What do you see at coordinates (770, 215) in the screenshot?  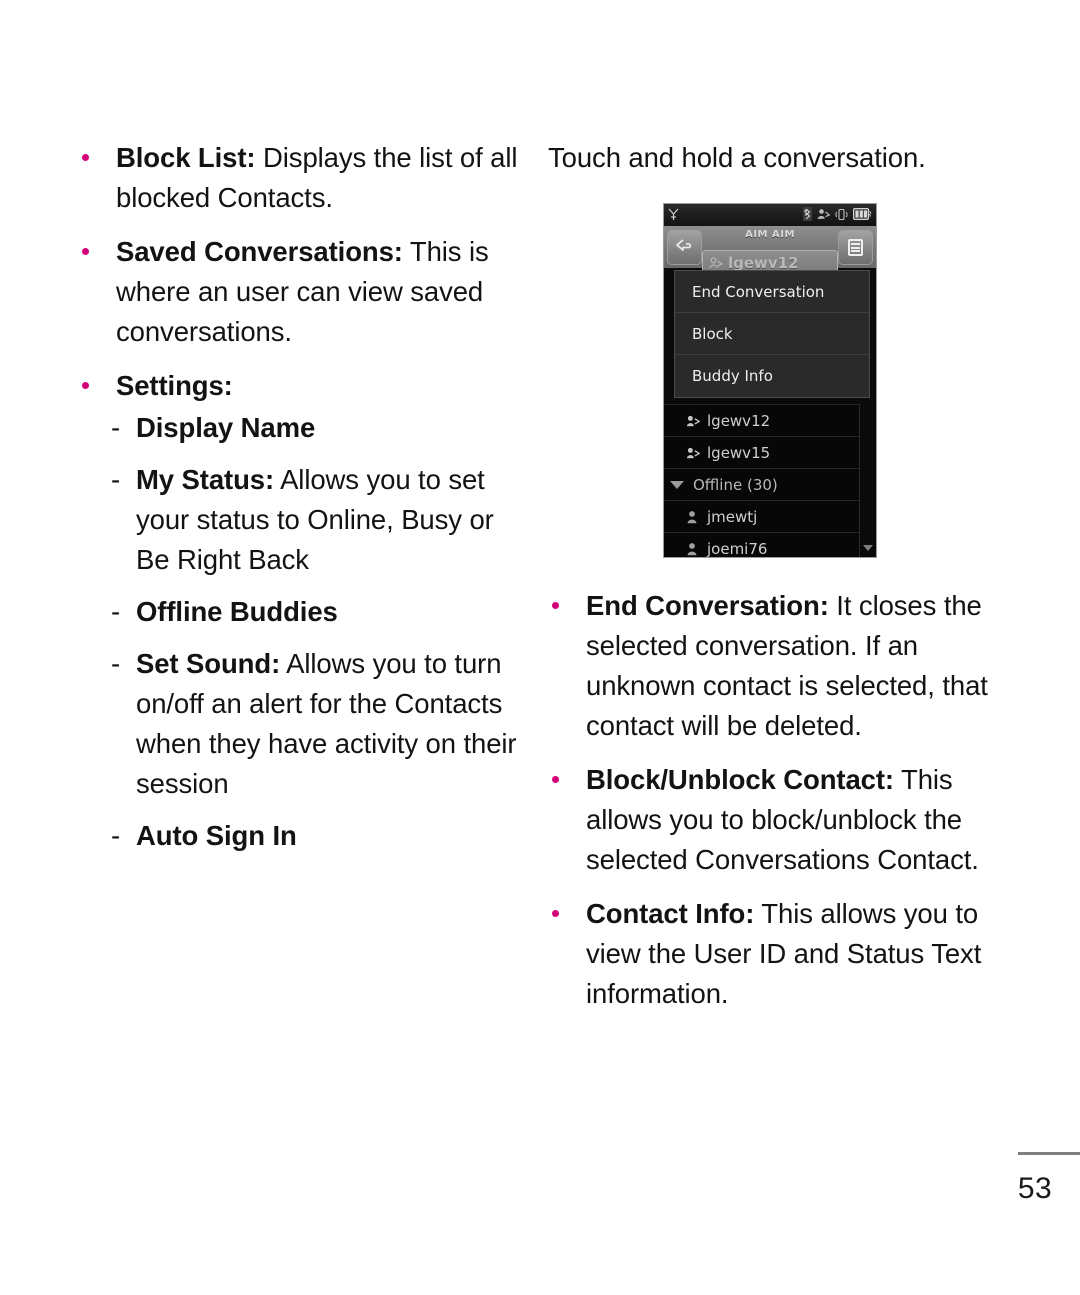 I see `phone-status-bar` at bounding box center [770, 215].